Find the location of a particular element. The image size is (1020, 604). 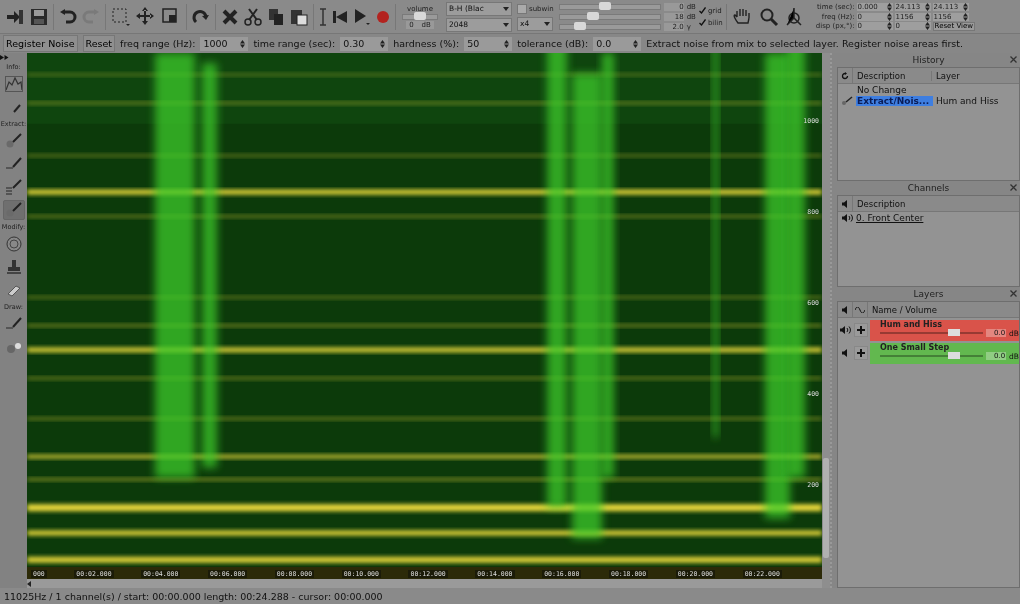

option-button: Register Noise is located at coordinates (40, 43).